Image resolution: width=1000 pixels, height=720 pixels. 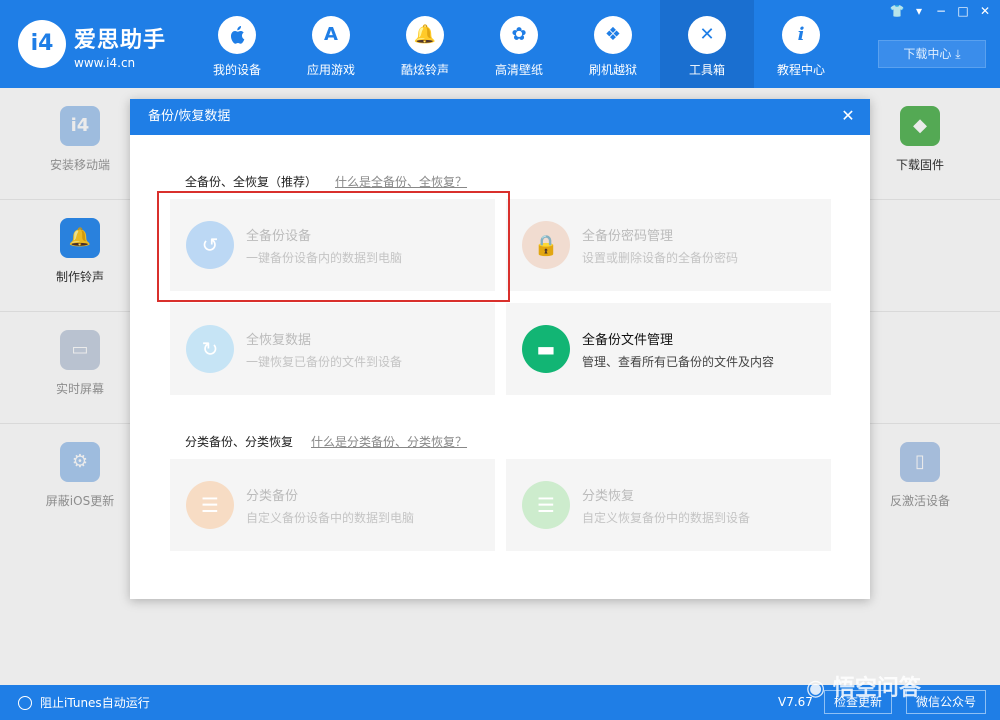 I want to click on tools-icon: ✕, so click(x=707, y=35).